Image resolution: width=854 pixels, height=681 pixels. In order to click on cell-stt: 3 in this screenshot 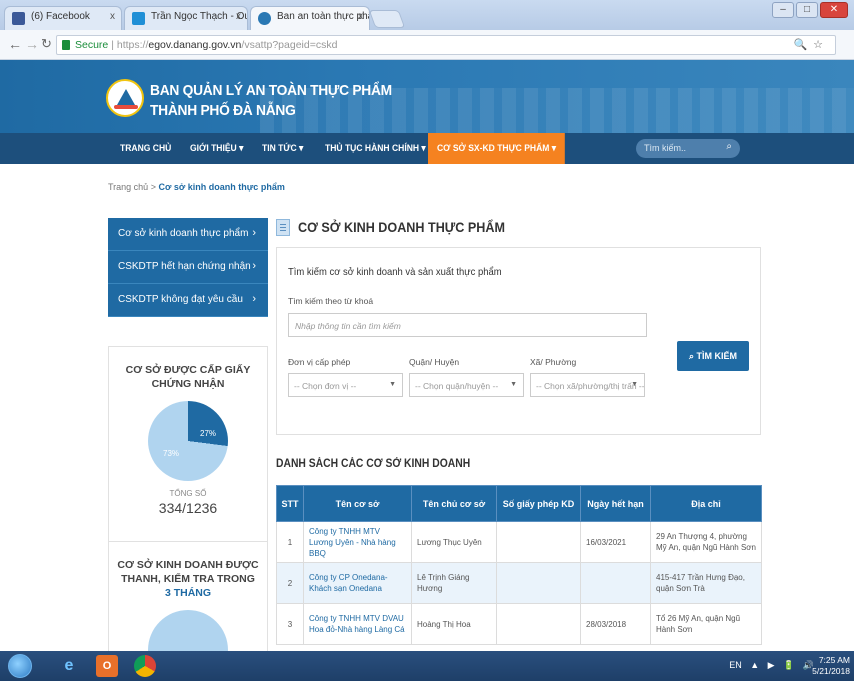, I will do `click(290, 624)`.